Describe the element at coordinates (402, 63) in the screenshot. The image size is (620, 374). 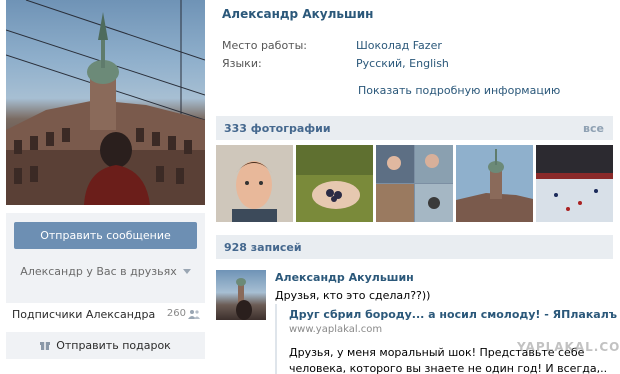
I see `languages-value-link: Русский, English` at that location.